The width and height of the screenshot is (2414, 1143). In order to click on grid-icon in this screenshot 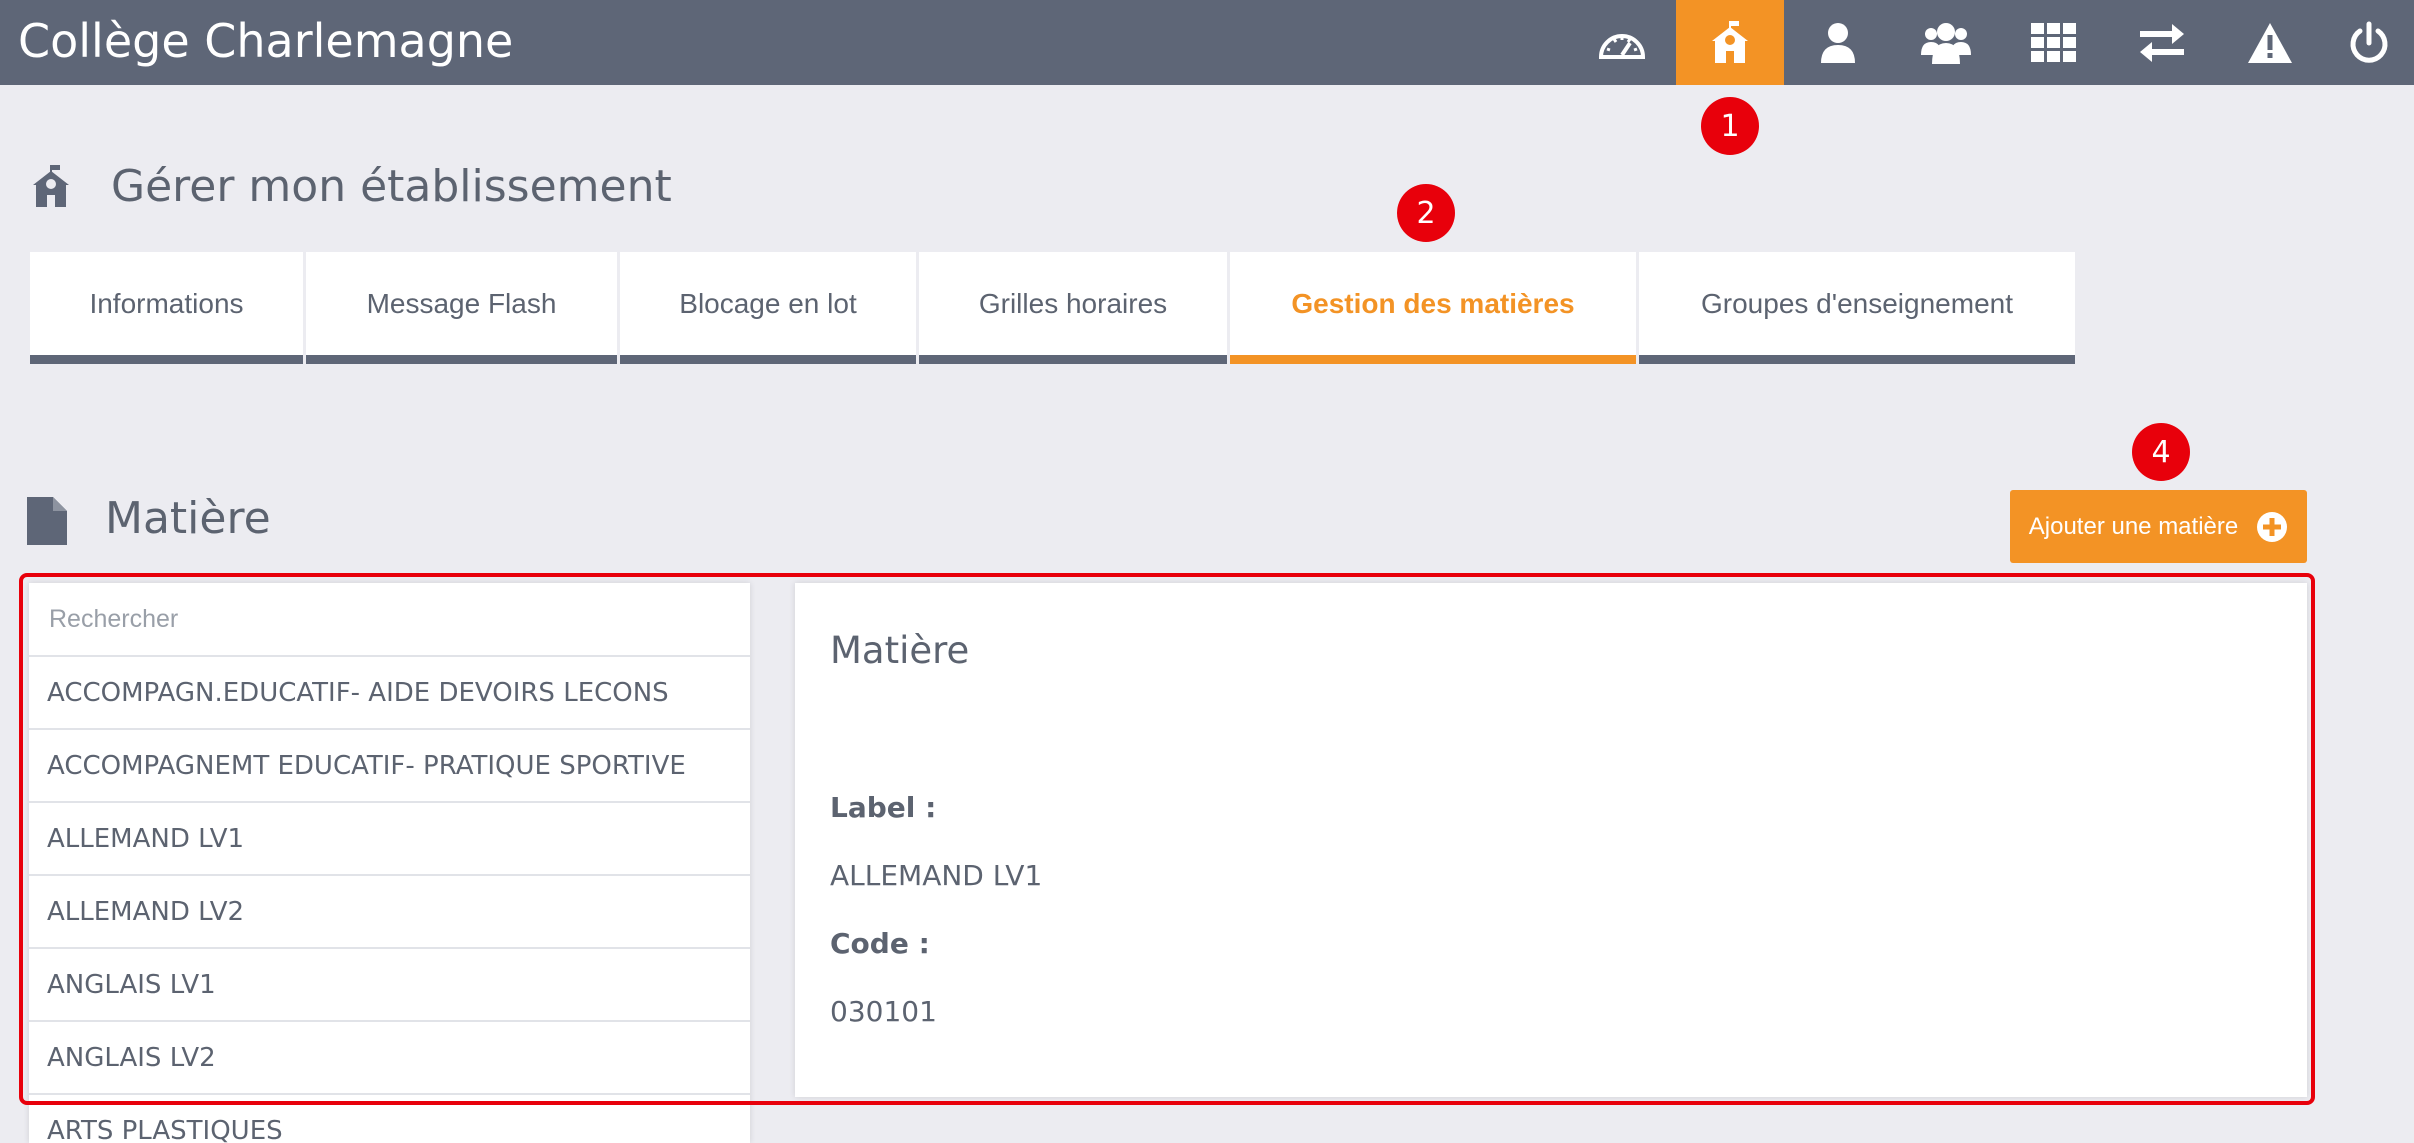, I will do `click(2053, 42)`.